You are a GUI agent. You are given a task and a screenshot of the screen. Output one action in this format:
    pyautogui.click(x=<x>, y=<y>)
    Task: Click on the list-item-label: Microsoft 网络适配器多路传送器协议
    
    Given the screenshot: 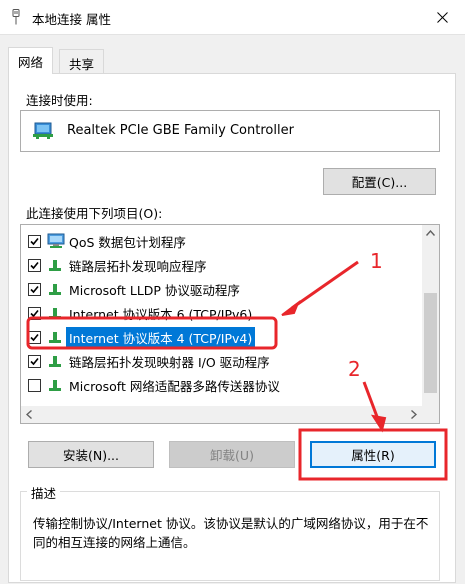 What is the action you would take?
    pyautogui.click(x=174, y=386)
    